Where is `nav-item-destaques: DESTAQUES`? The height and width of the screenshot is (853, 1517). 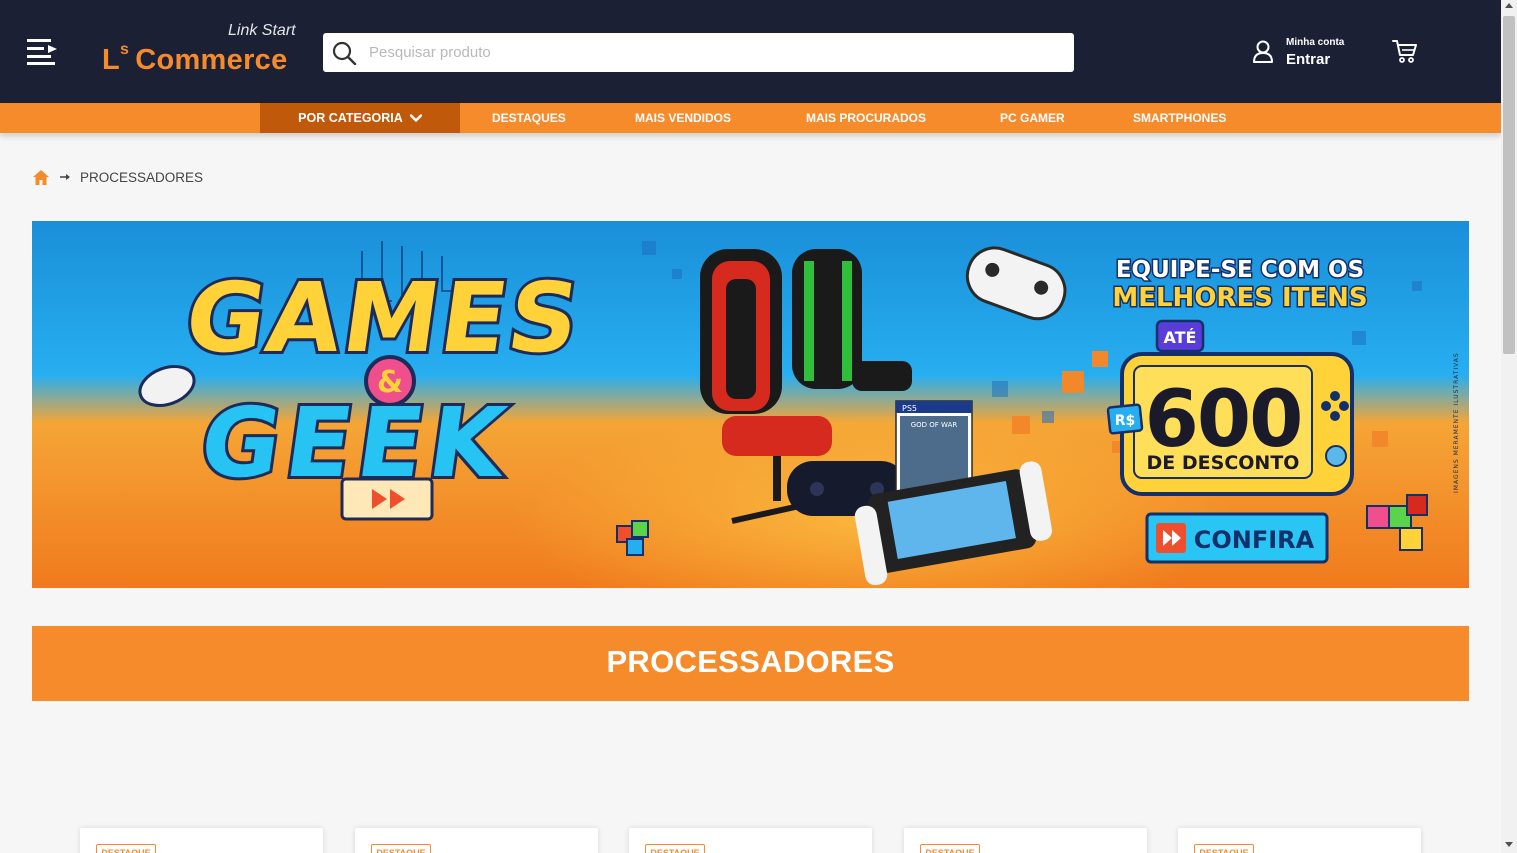 nav-item-destaques: DESTAQUES is located at coordinates (529, 118).